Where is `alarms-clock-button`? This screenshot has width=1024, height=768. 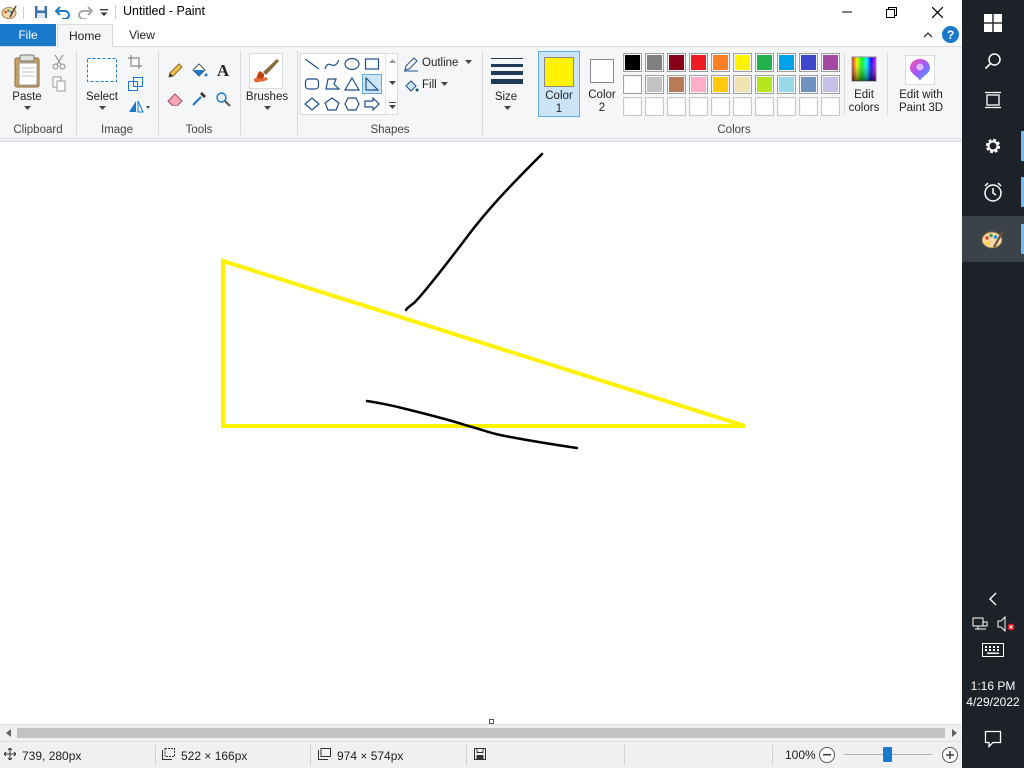 alarms-clock-button is located at coordinates (993, 192).